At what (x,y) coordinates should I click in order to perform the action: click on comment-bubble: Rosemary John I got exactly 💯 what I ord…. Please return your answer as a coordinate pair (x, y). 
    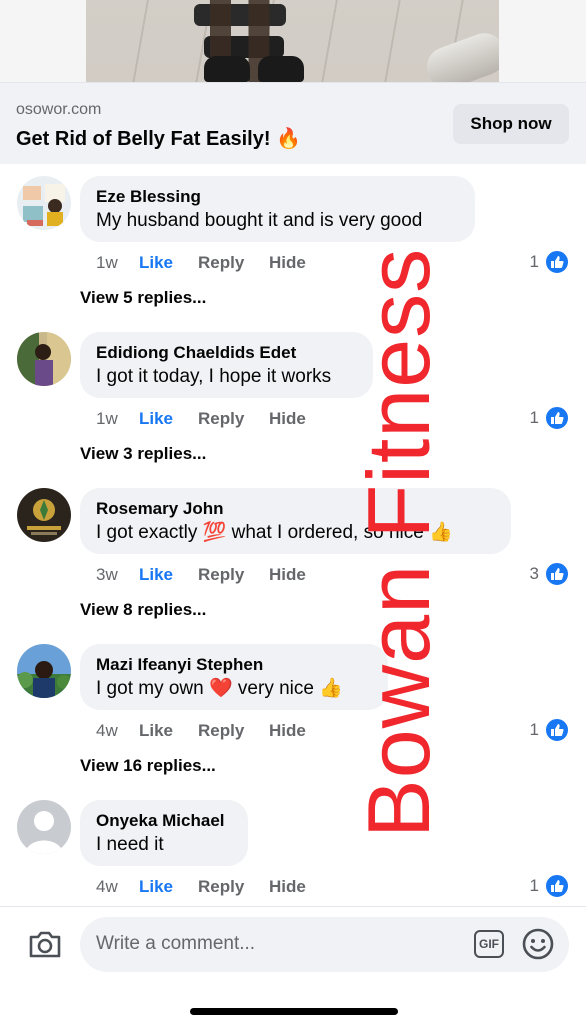
    Looking at the image, I should click on (295, 521).